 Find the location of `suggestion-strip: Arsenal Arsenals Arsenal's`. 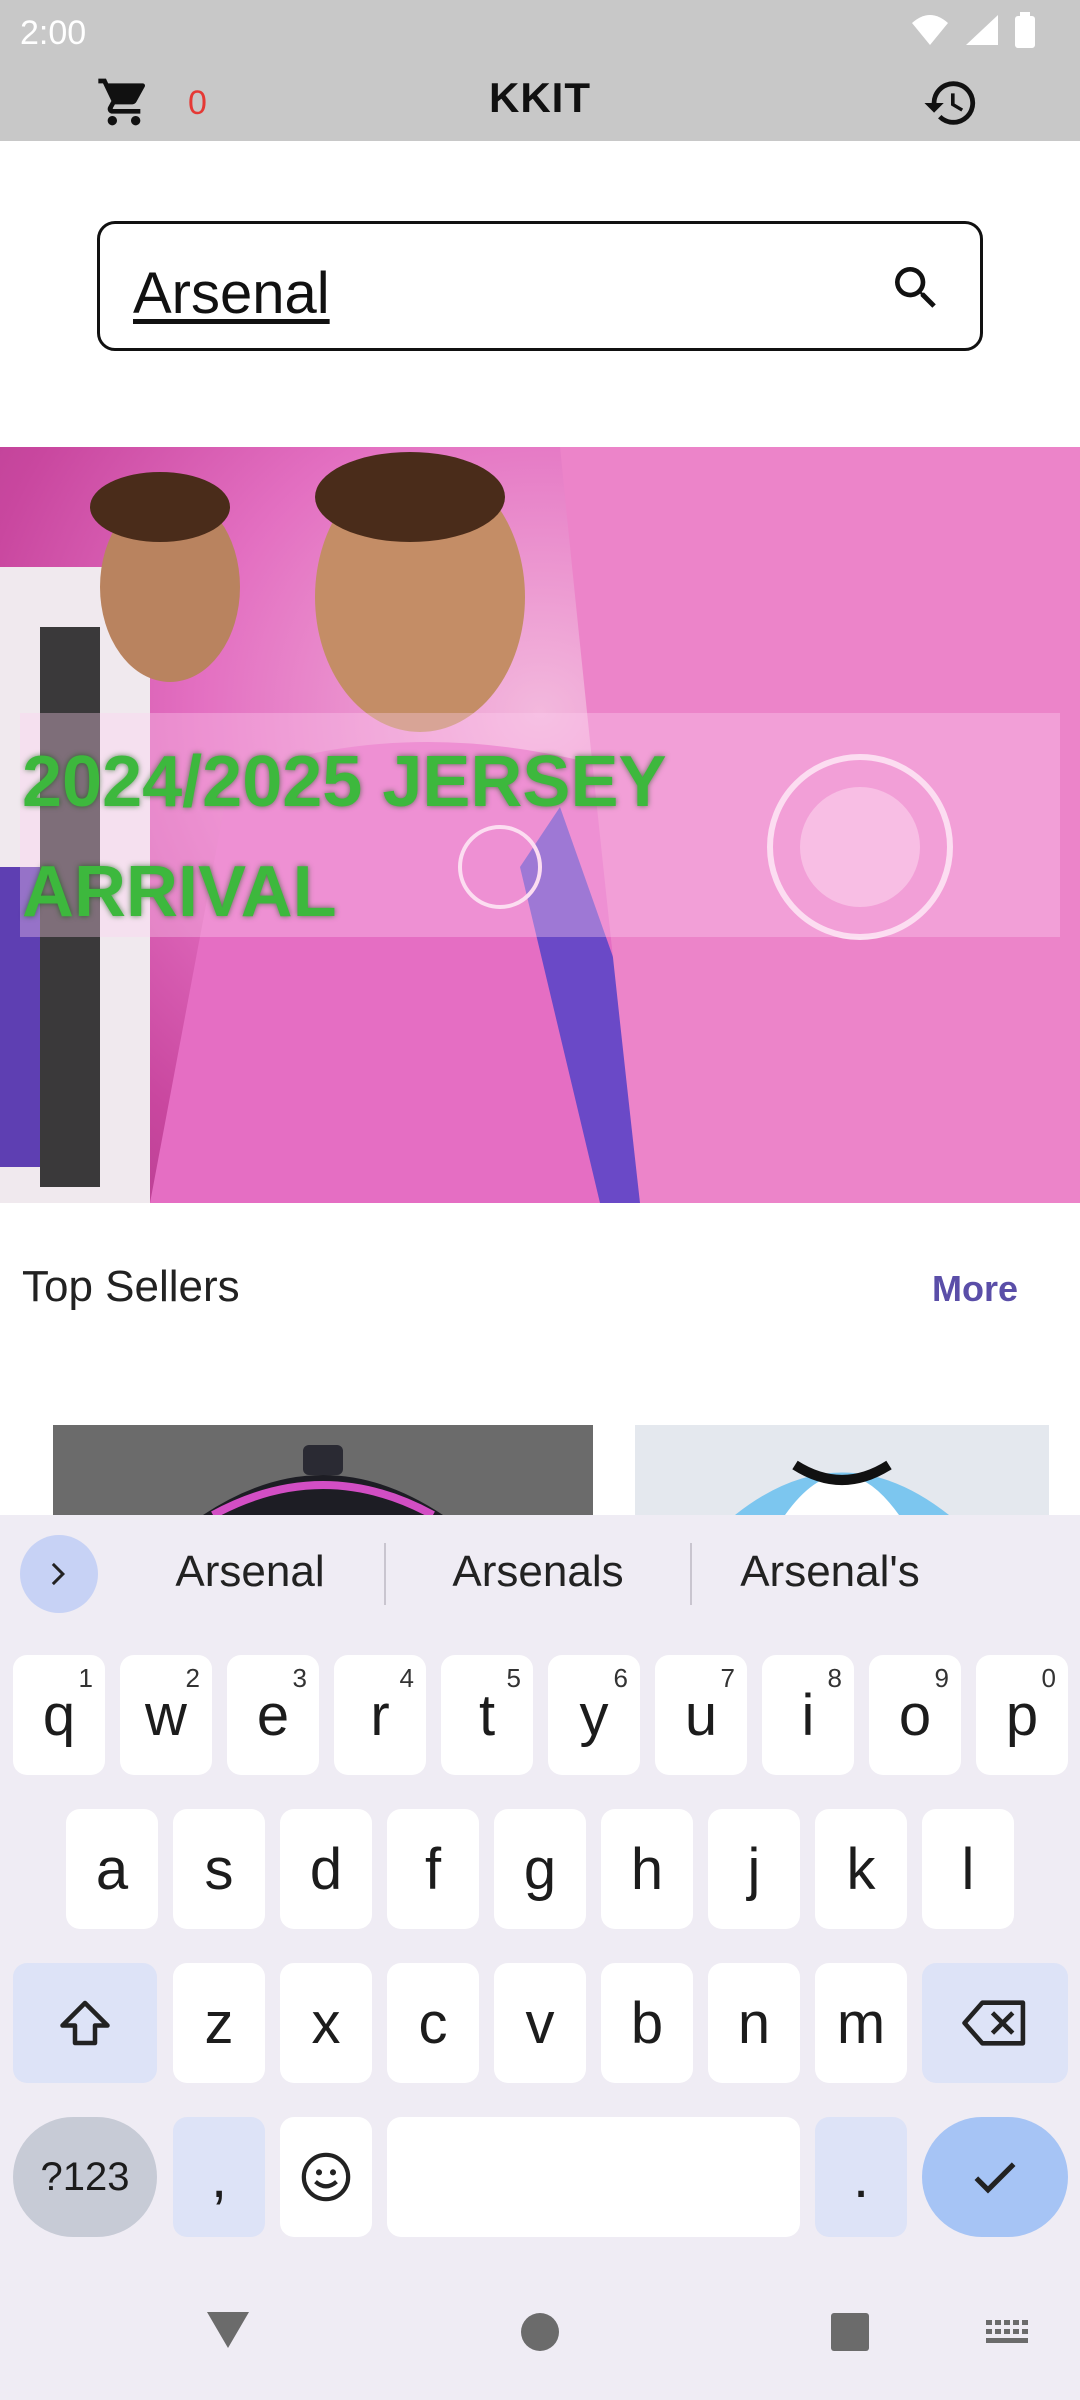

suggestion-strip: Arsenal Arsenals Arsenal's is located at coordinates (540, 1574).